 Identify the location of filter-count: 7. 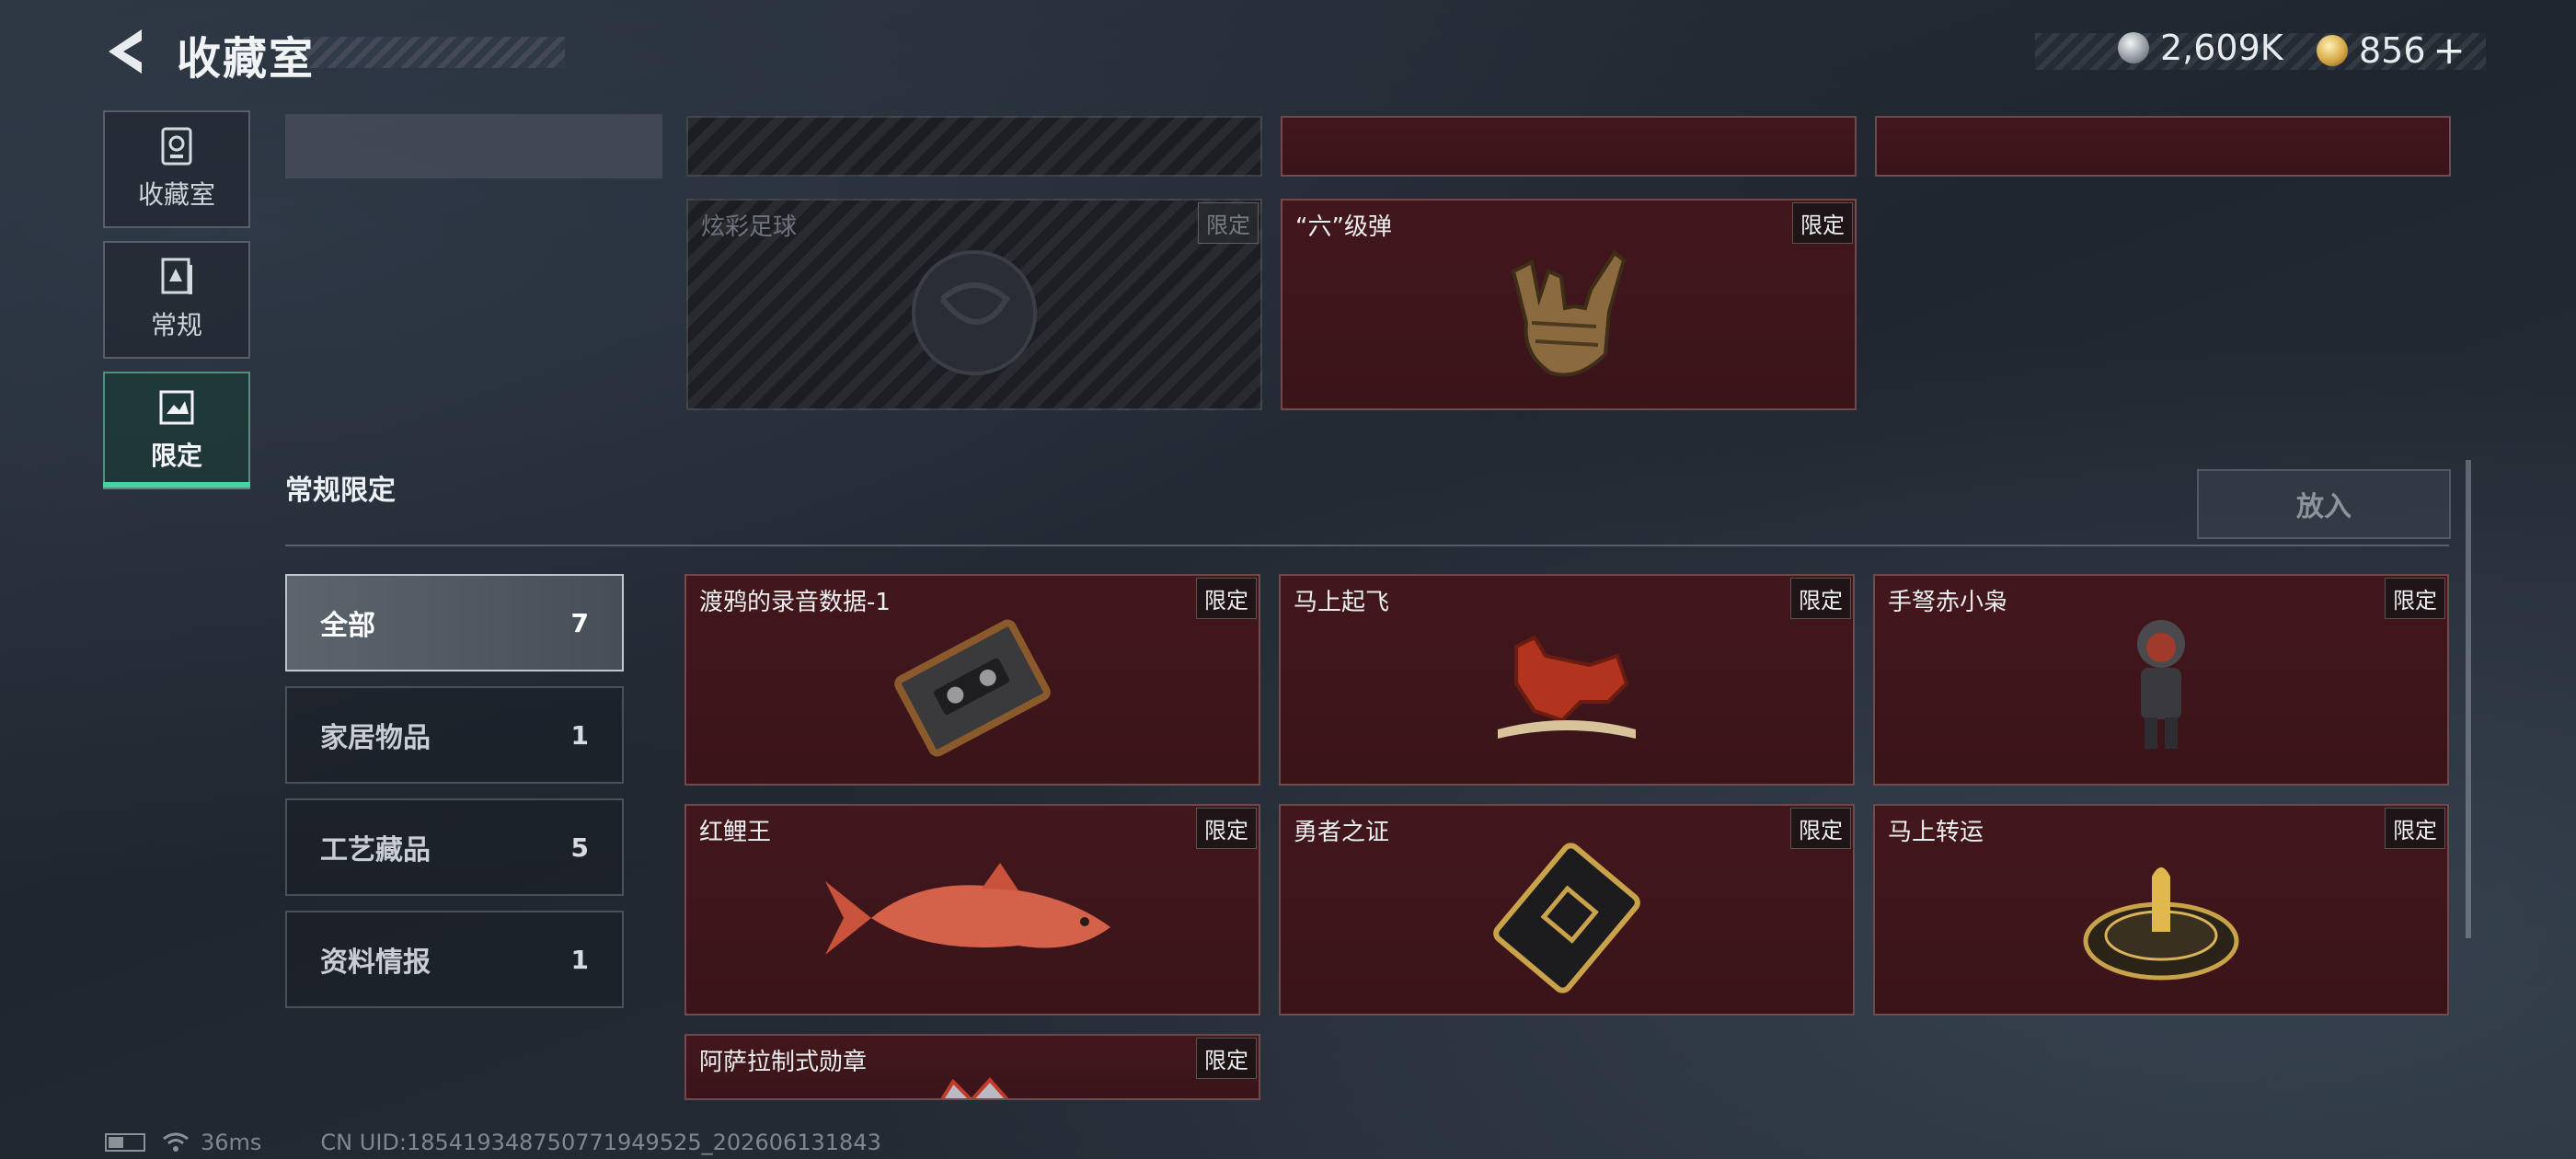
(579, 622).